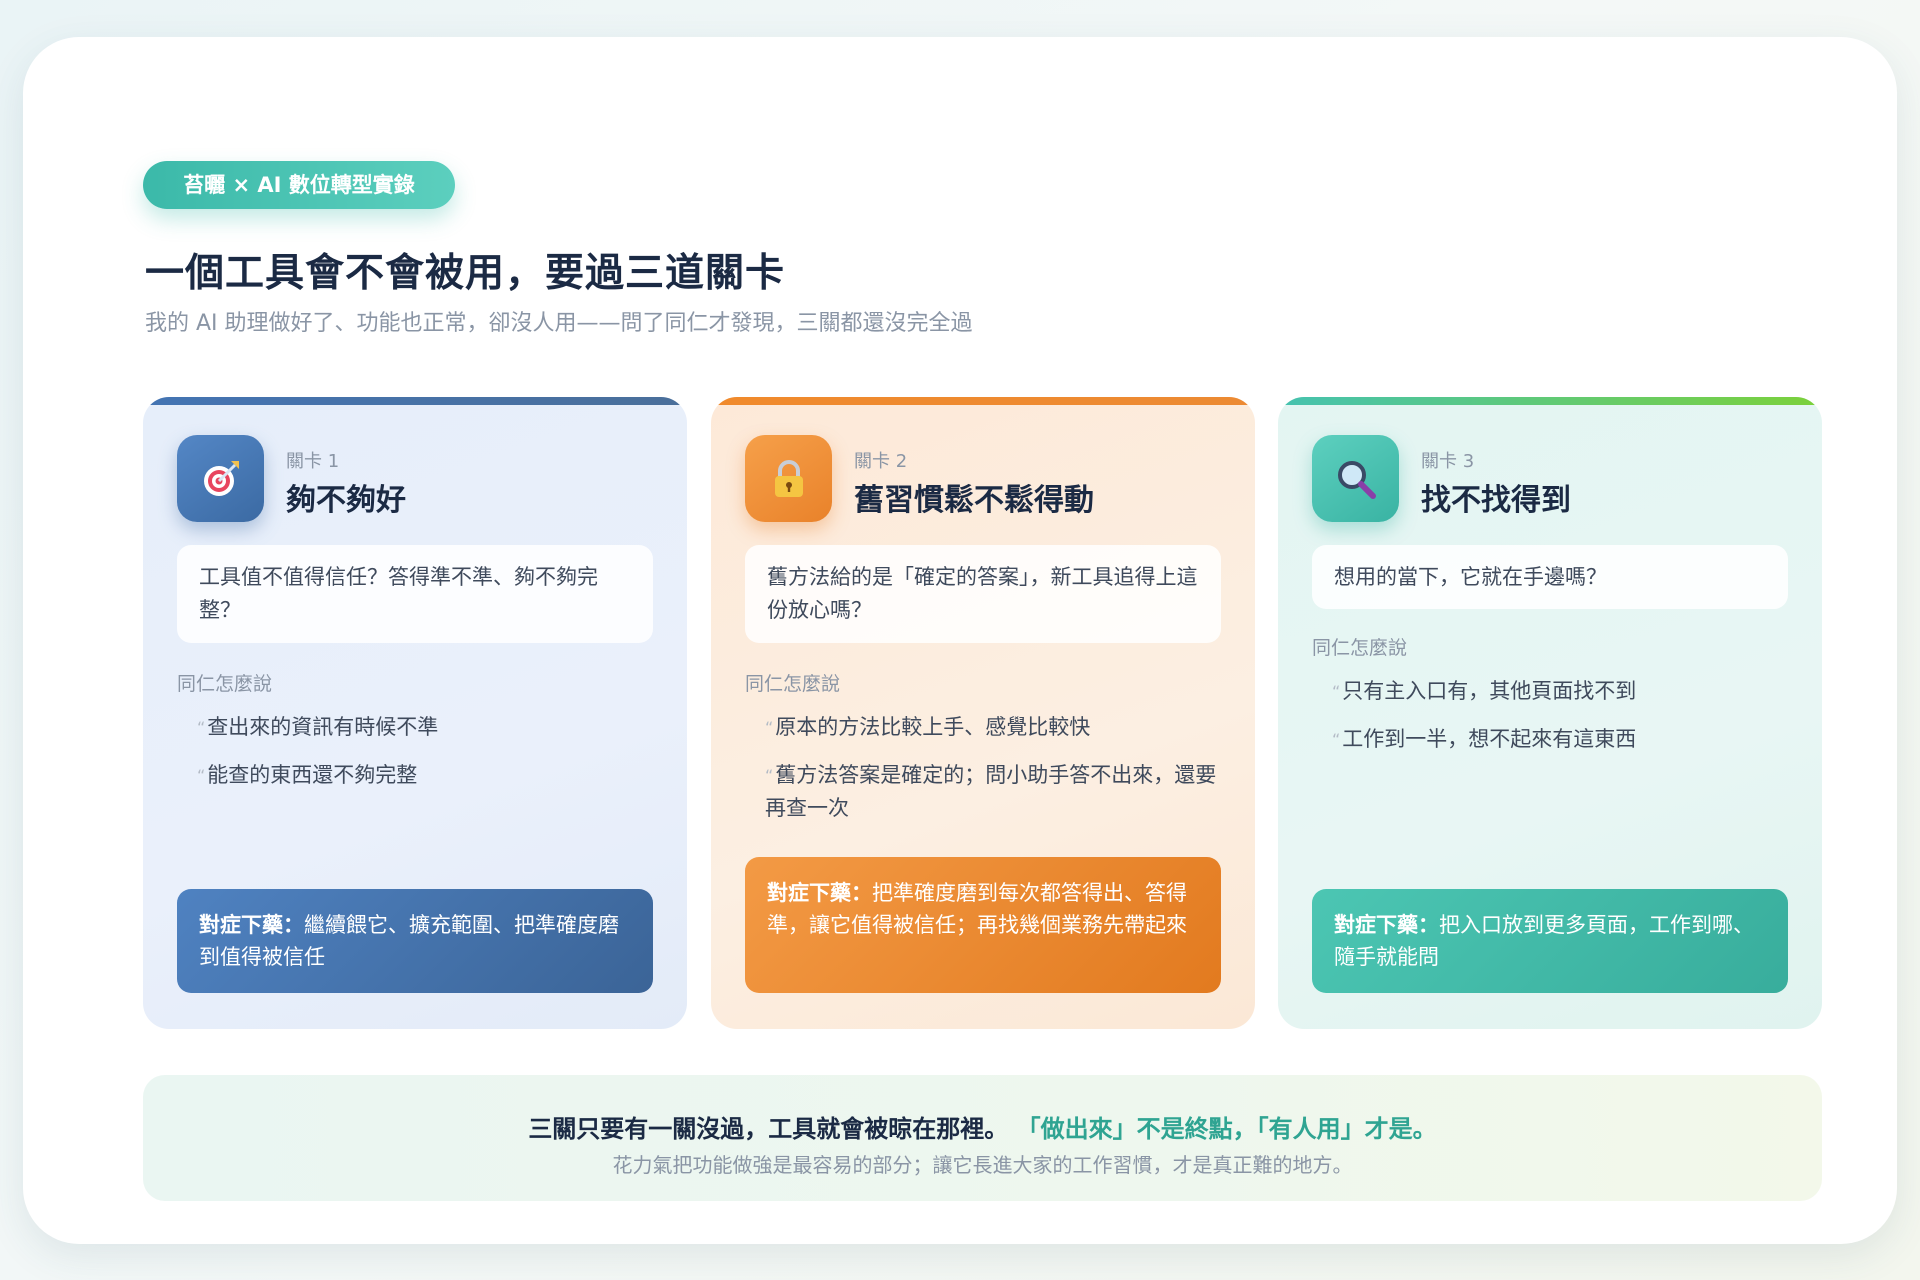 This screenshot has width=1920, height=1280. Describe the element at coordinates (346, 500) in the screenshot. I see `gate-name: 夠不夠好` at that location.